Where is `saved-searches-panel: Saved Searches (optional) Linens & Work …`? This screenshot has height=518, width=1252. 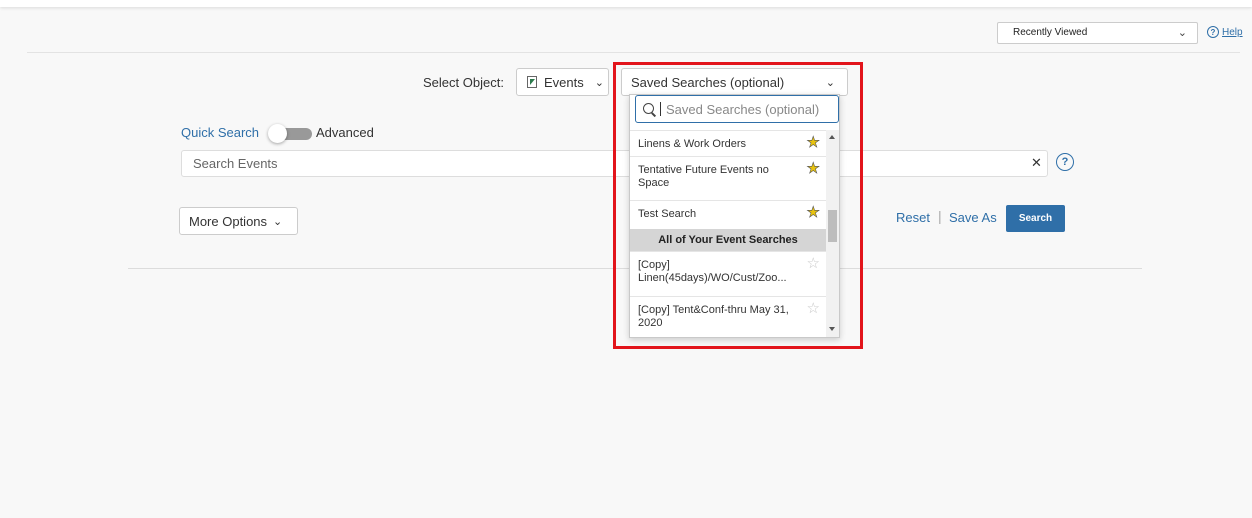 saved-searches-panel: Saved Searches (optional) Linens & Work … is located at coordinates (734, 216).